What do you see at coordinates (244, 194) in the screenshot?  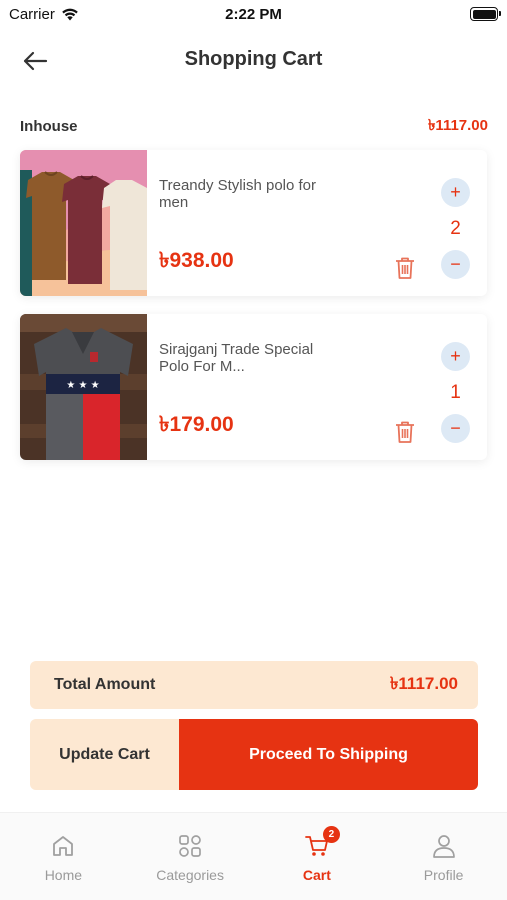 I see `product-name: Treandy Stylish polo for men` at bounding box center [244, 194].